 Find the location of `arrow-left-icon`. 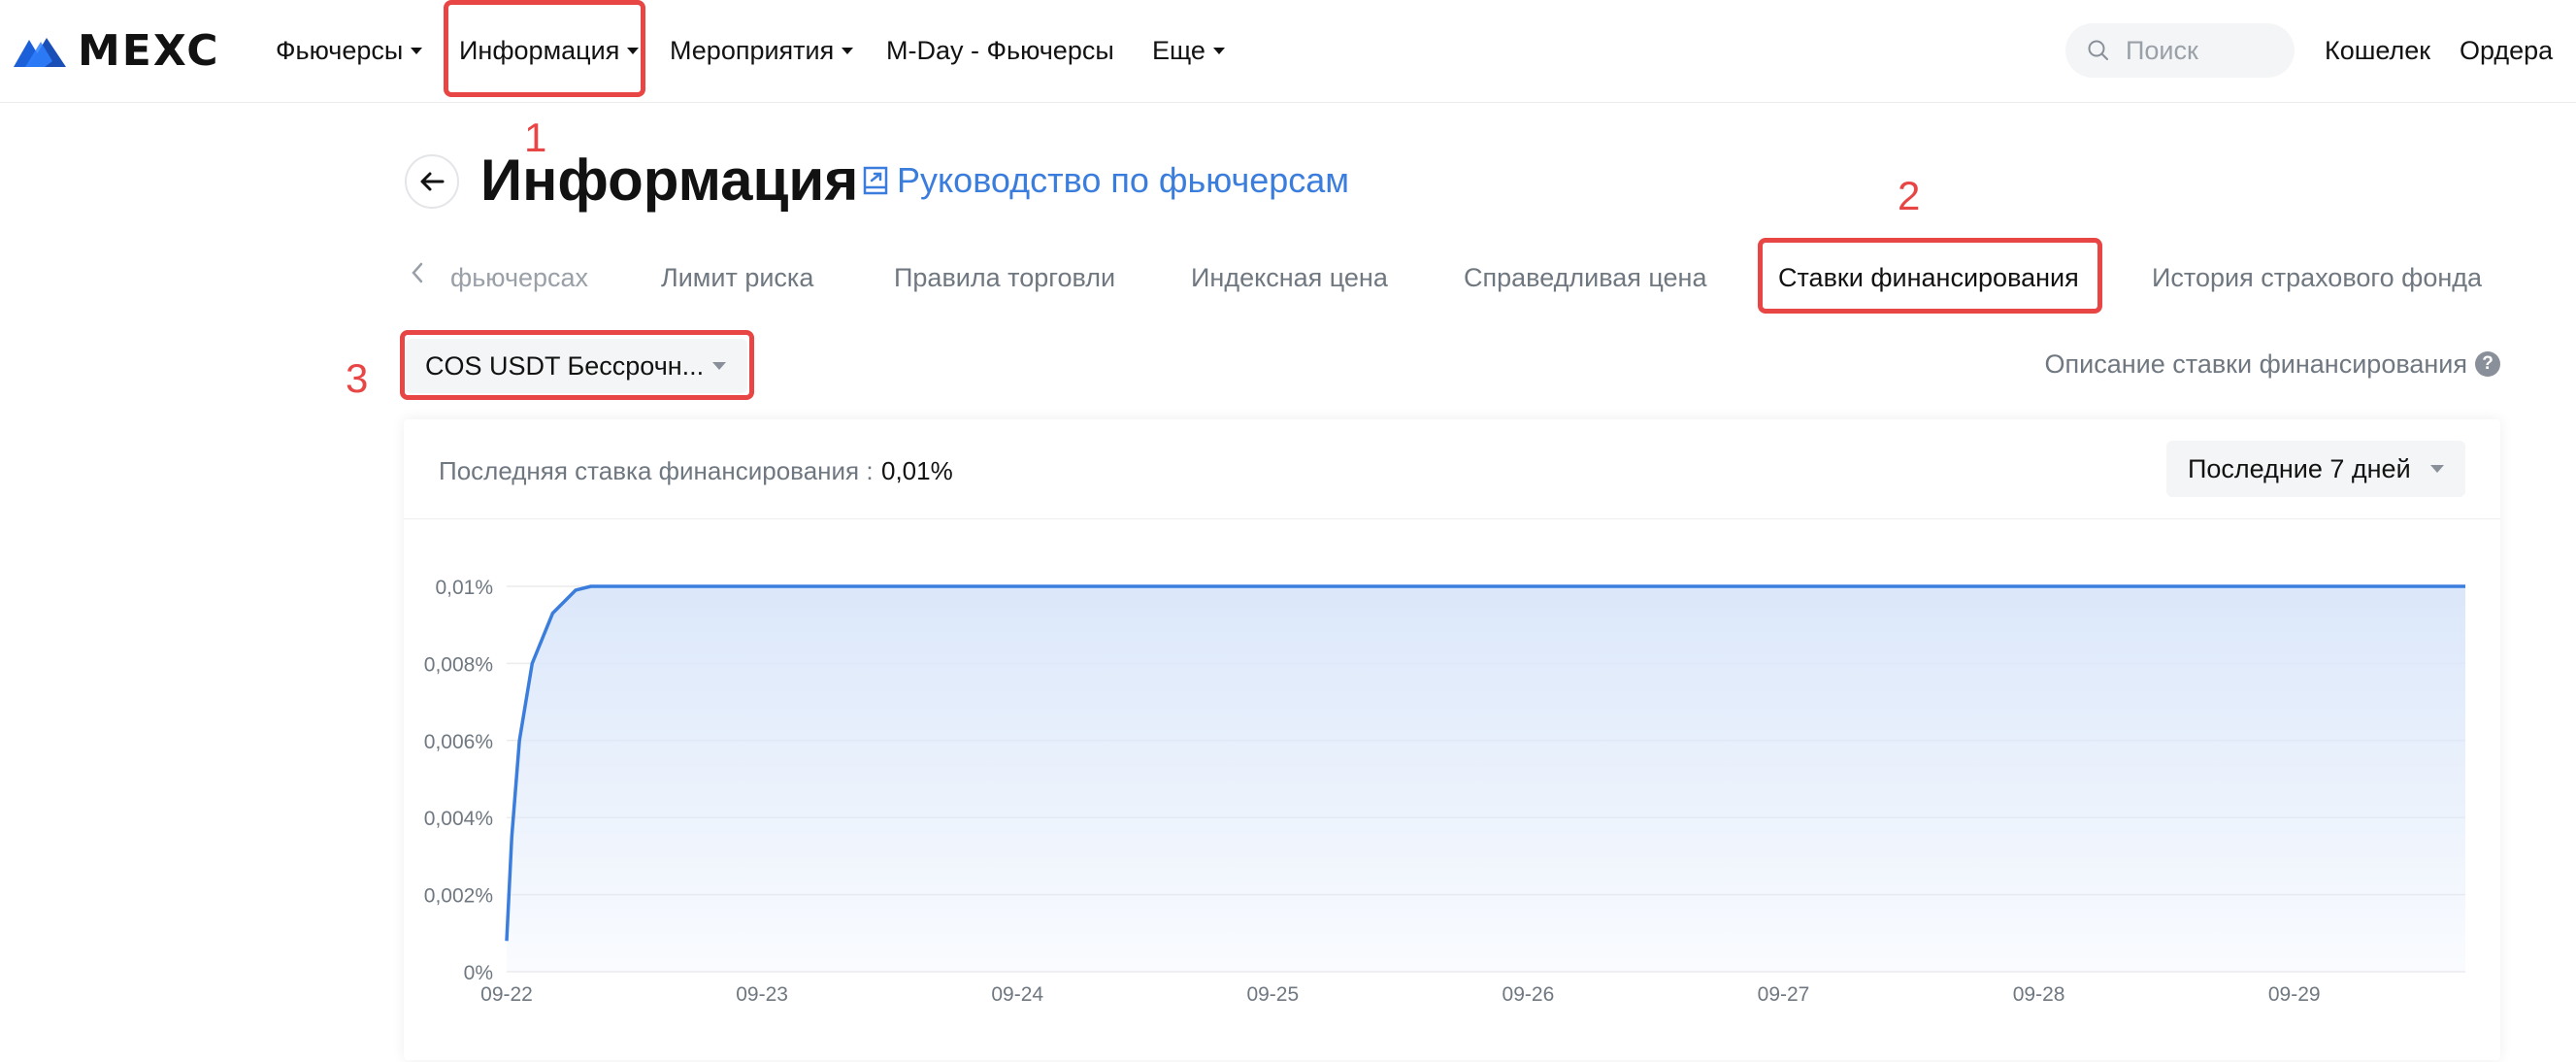

arrow-left-icon is located at coordinates (432, 181).